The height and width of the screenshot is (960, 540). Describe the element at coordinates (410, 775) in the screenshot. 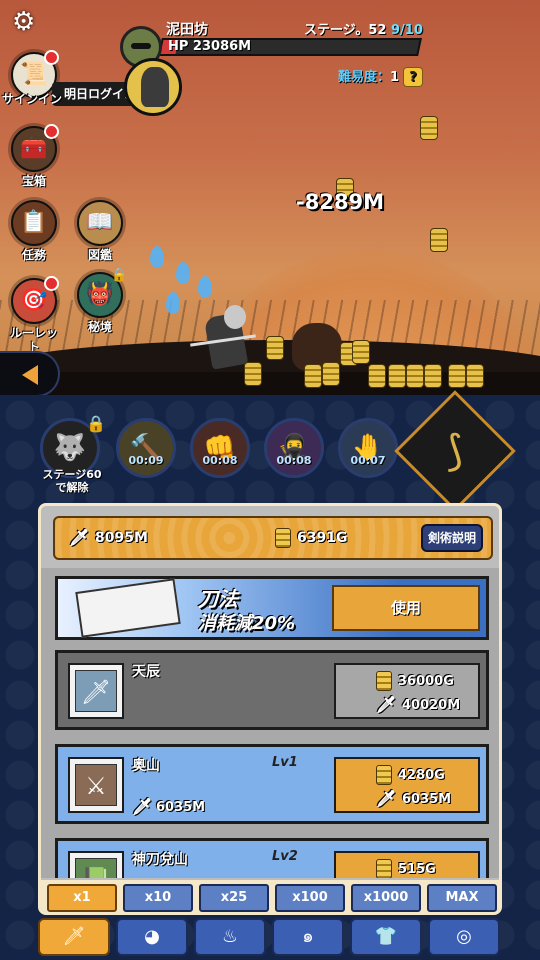

I see `gold-cost: 4280G` at that location.